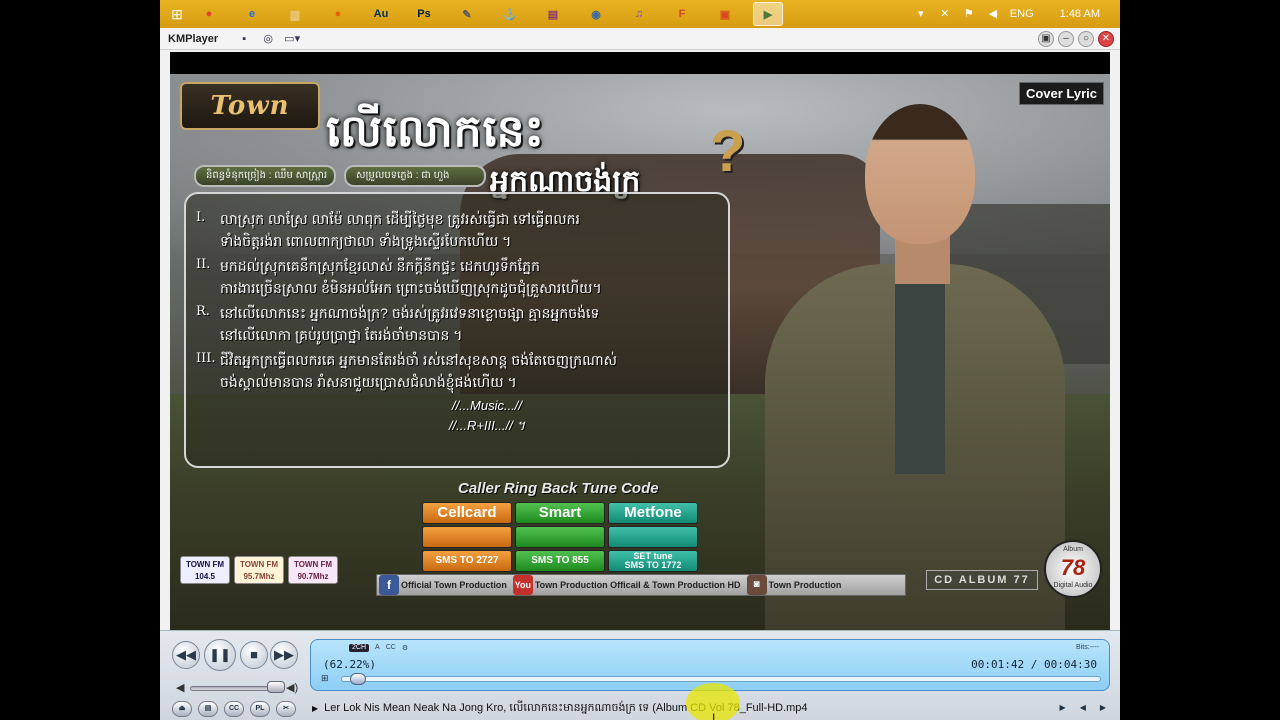 This screenshot has width=1280, height=720. I want to click on facebook-icon: f, so click(389, 585).